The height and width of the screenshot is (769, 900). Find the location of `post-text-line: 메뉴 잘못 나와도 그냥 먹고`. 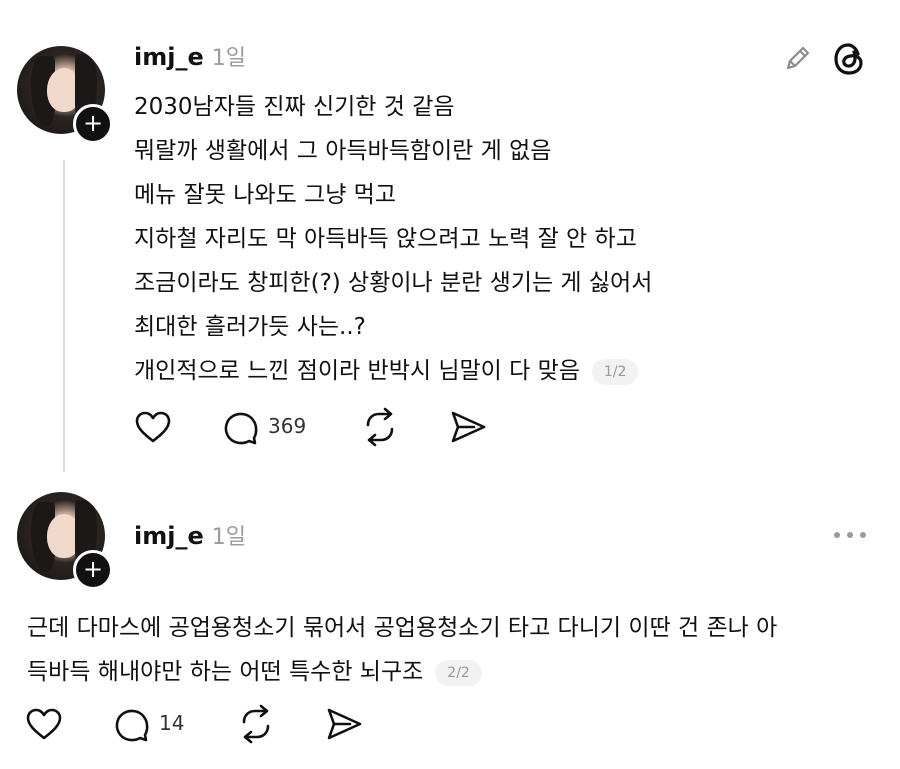

post-text-line: 메뉴 잘못 나와도 그냥 먹고 is located at coordinates (265, 195).